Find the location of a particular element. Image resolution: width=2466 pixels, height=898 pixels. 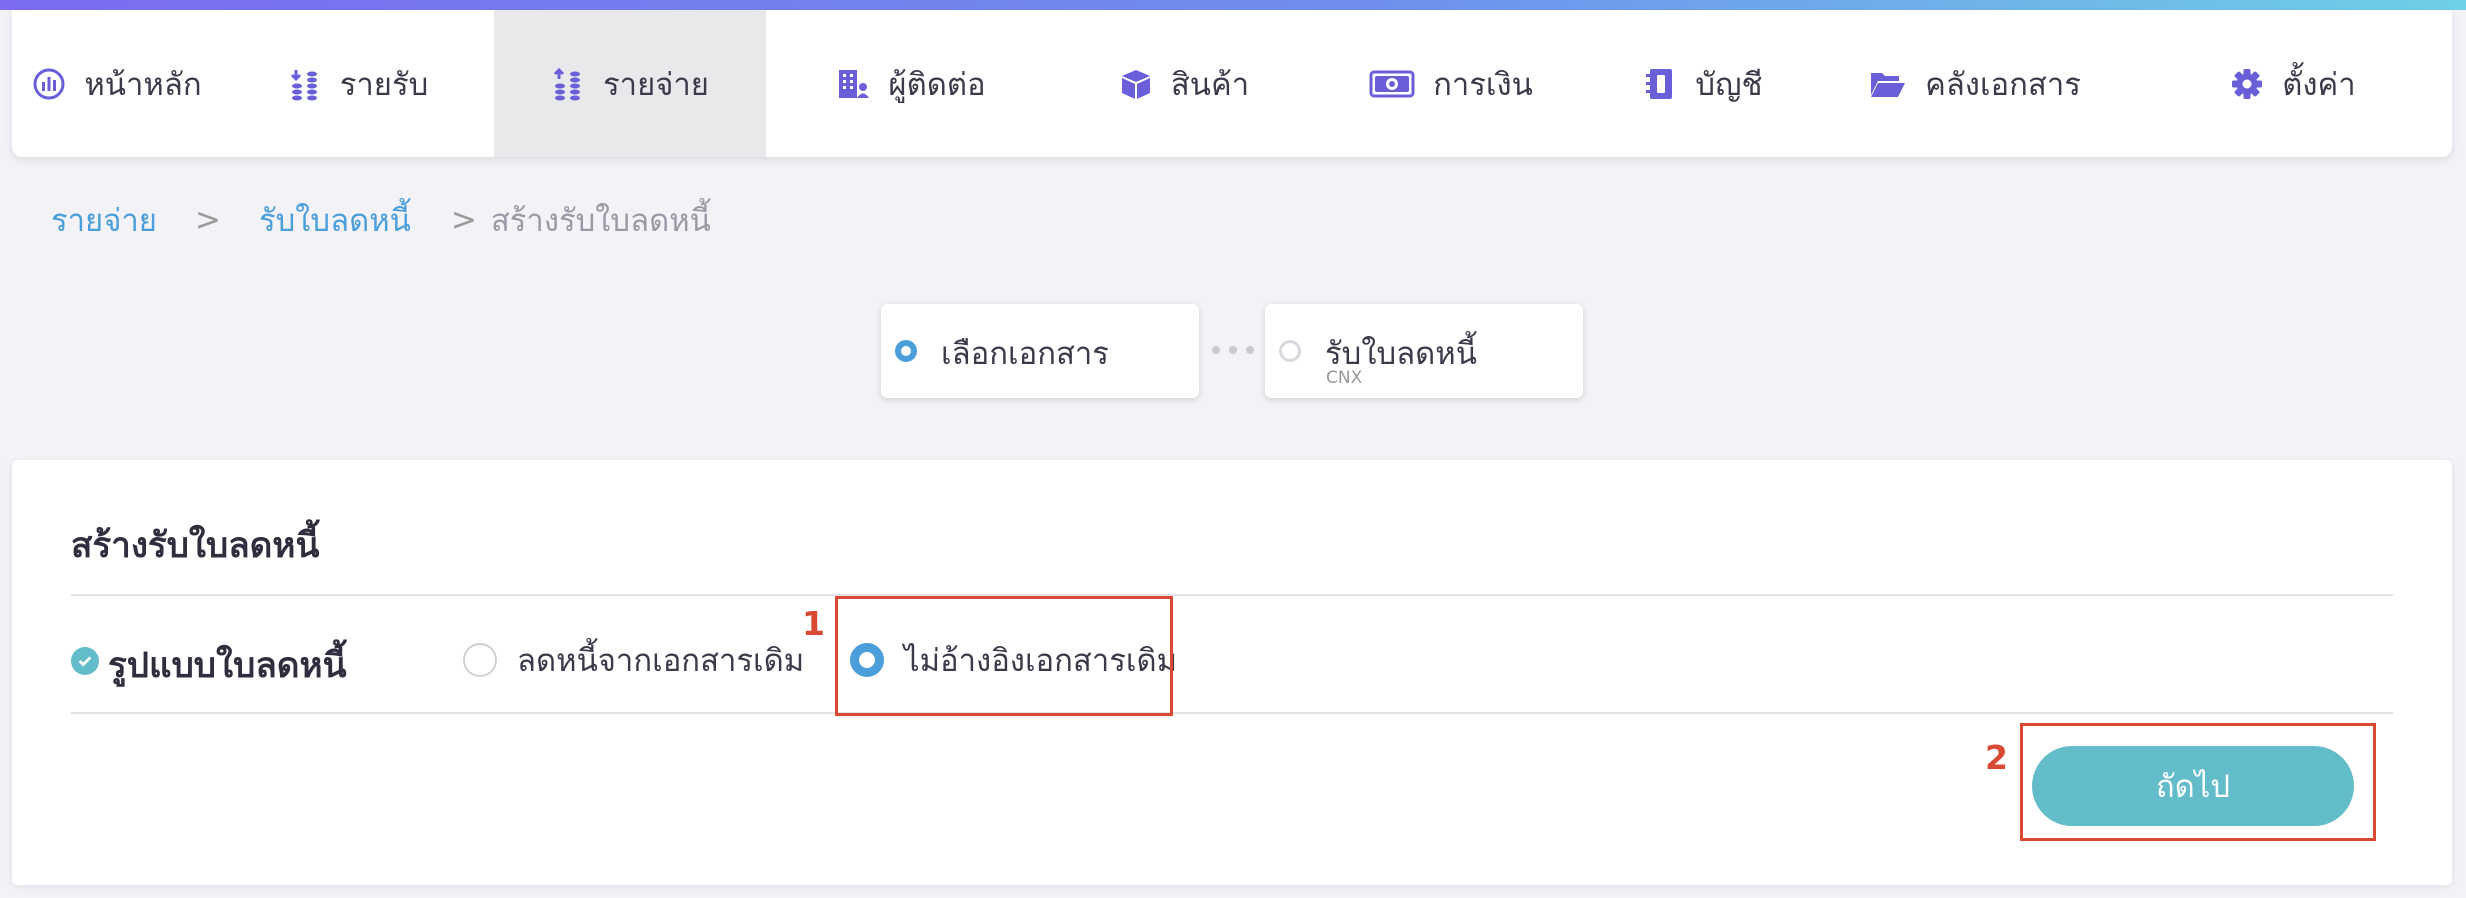

step-active-dot is located at coordinates (906, 351).